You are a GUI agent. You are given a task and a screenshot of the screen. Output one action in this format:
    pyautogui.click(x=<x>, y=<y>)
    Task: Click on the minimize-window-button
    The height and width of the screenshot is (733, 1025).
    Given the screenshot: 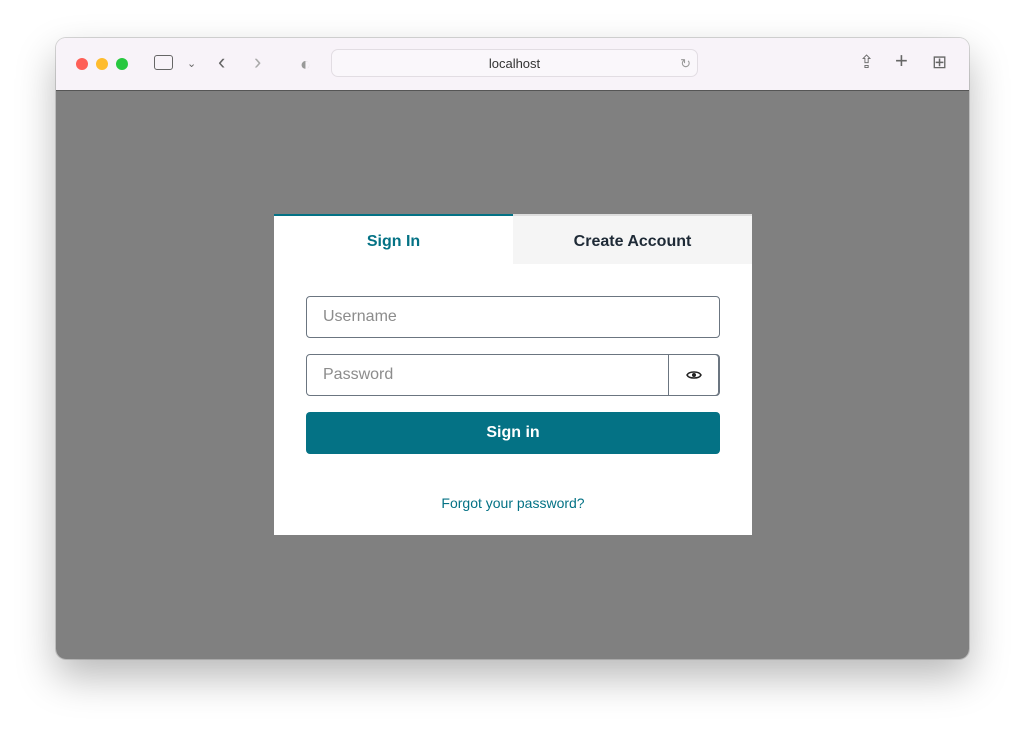 What is the action you would take?
    pyautogui.click(x=102, y=64)
    